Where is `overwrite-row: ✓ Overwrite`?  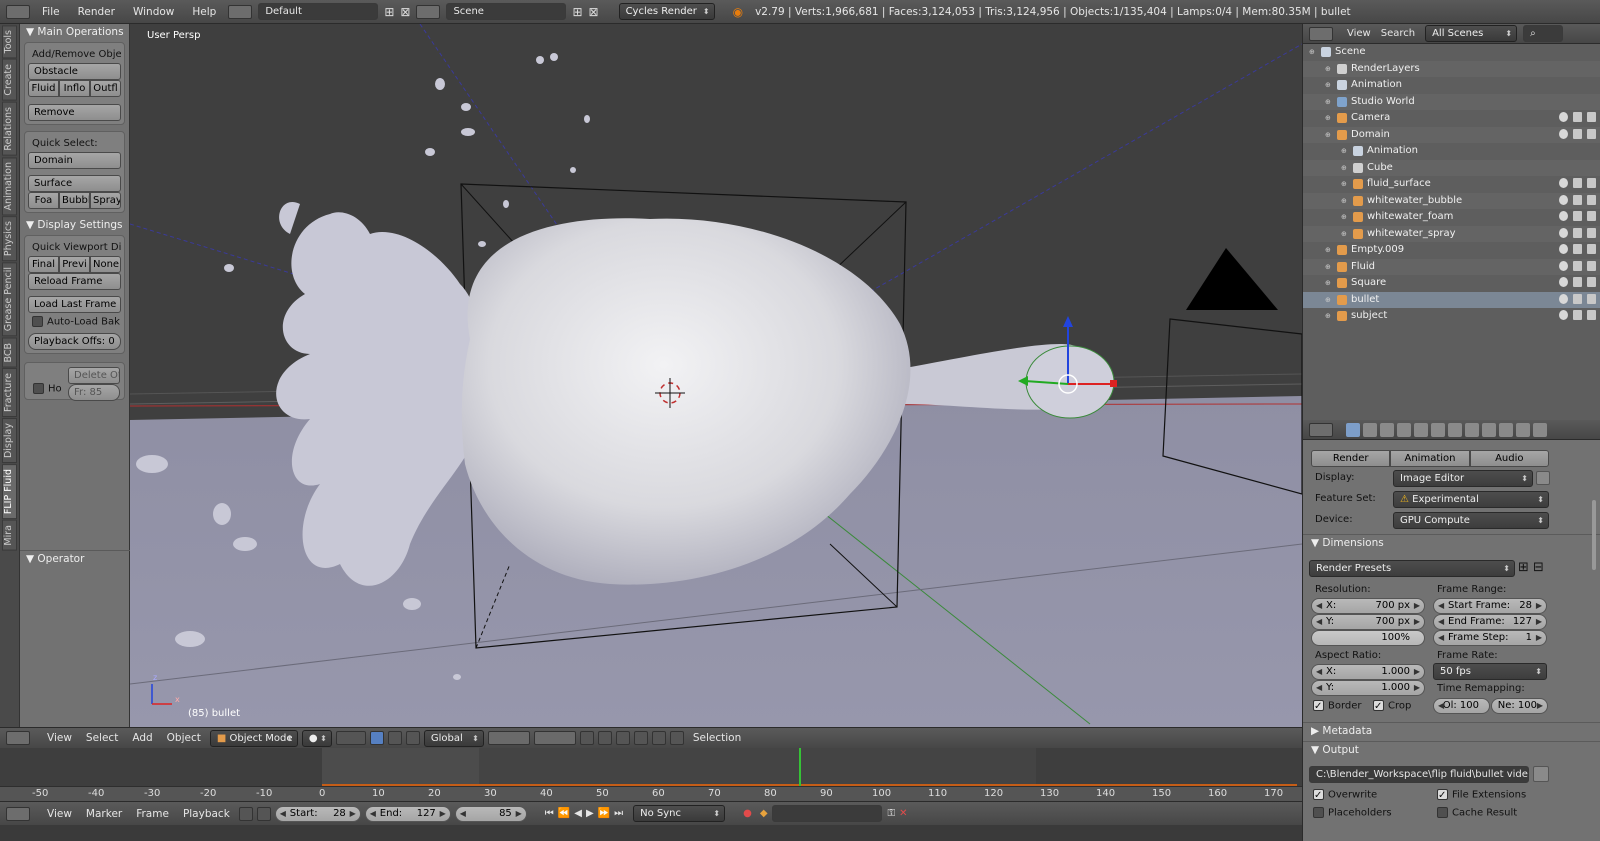
overwrite-row: ✓ Overwrite is located at coordinates (1345, 795).